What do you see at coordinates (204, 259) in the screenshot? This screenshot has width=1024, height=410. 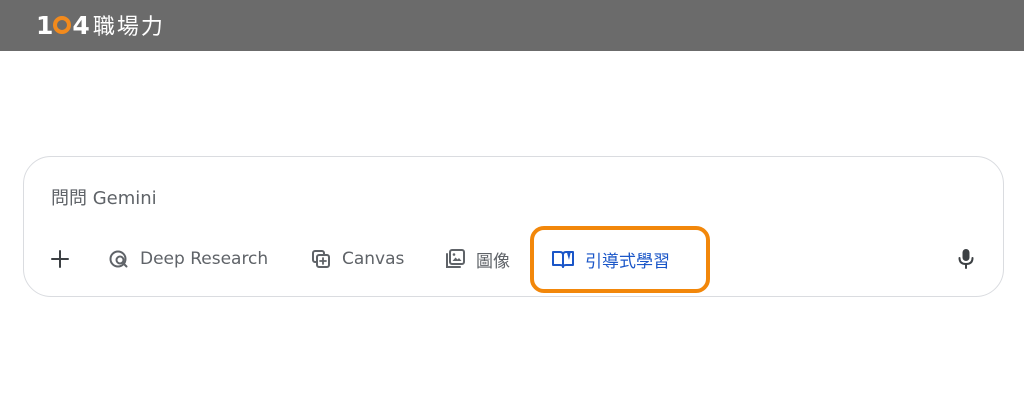 I see `deep-research-label: Deep Research` at bounding box center [204, 259].